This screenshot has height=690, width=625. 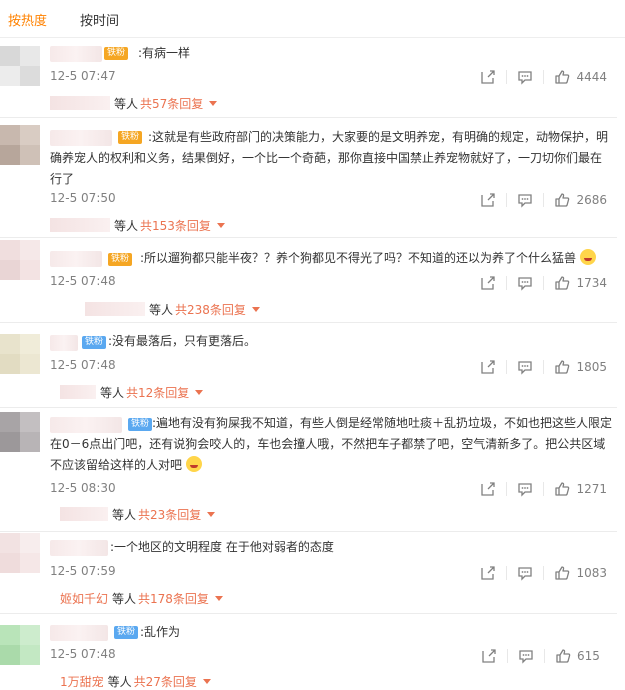 I want to click on reply-summary: 等人 共12条回复, so click(x=132, y=392).